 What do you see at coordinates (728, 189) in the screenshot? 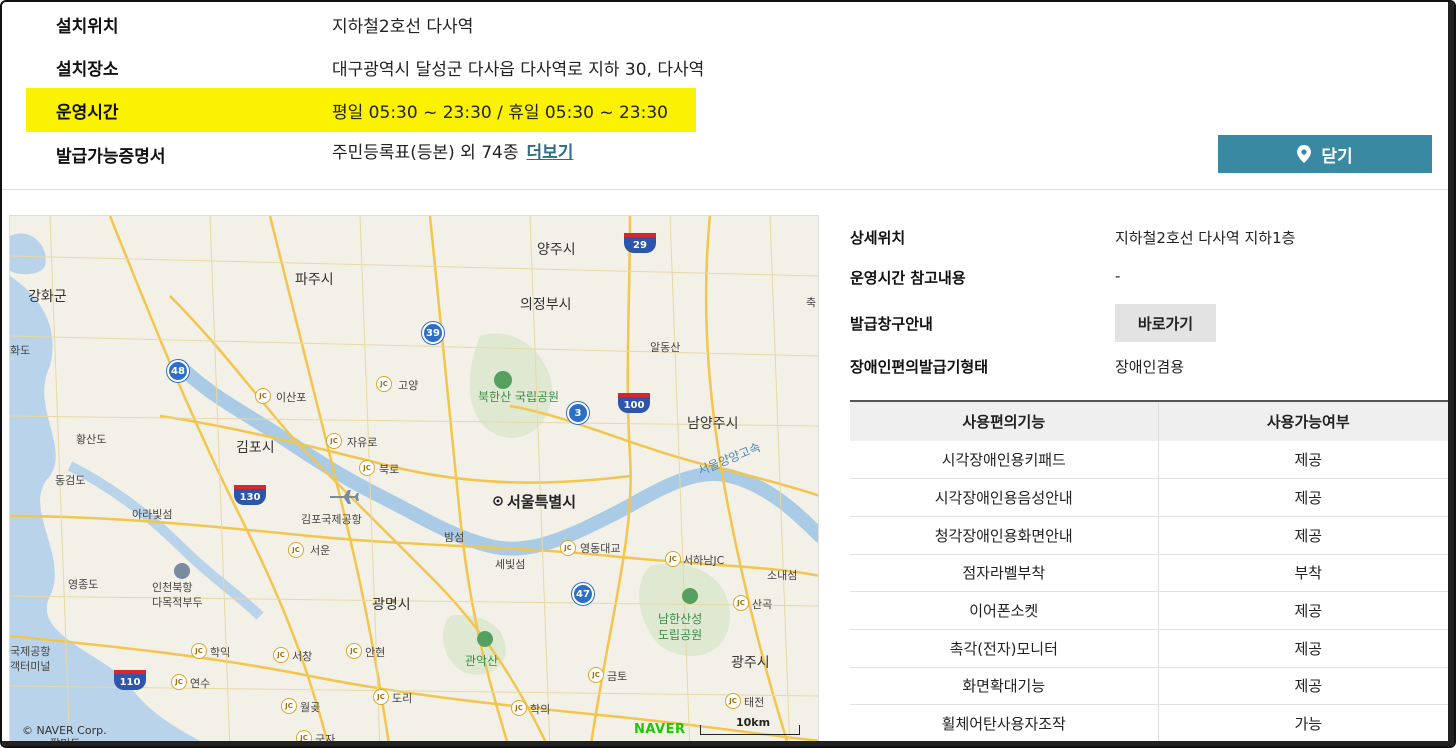
I see `section-divider` at bounding box center [728, 189].